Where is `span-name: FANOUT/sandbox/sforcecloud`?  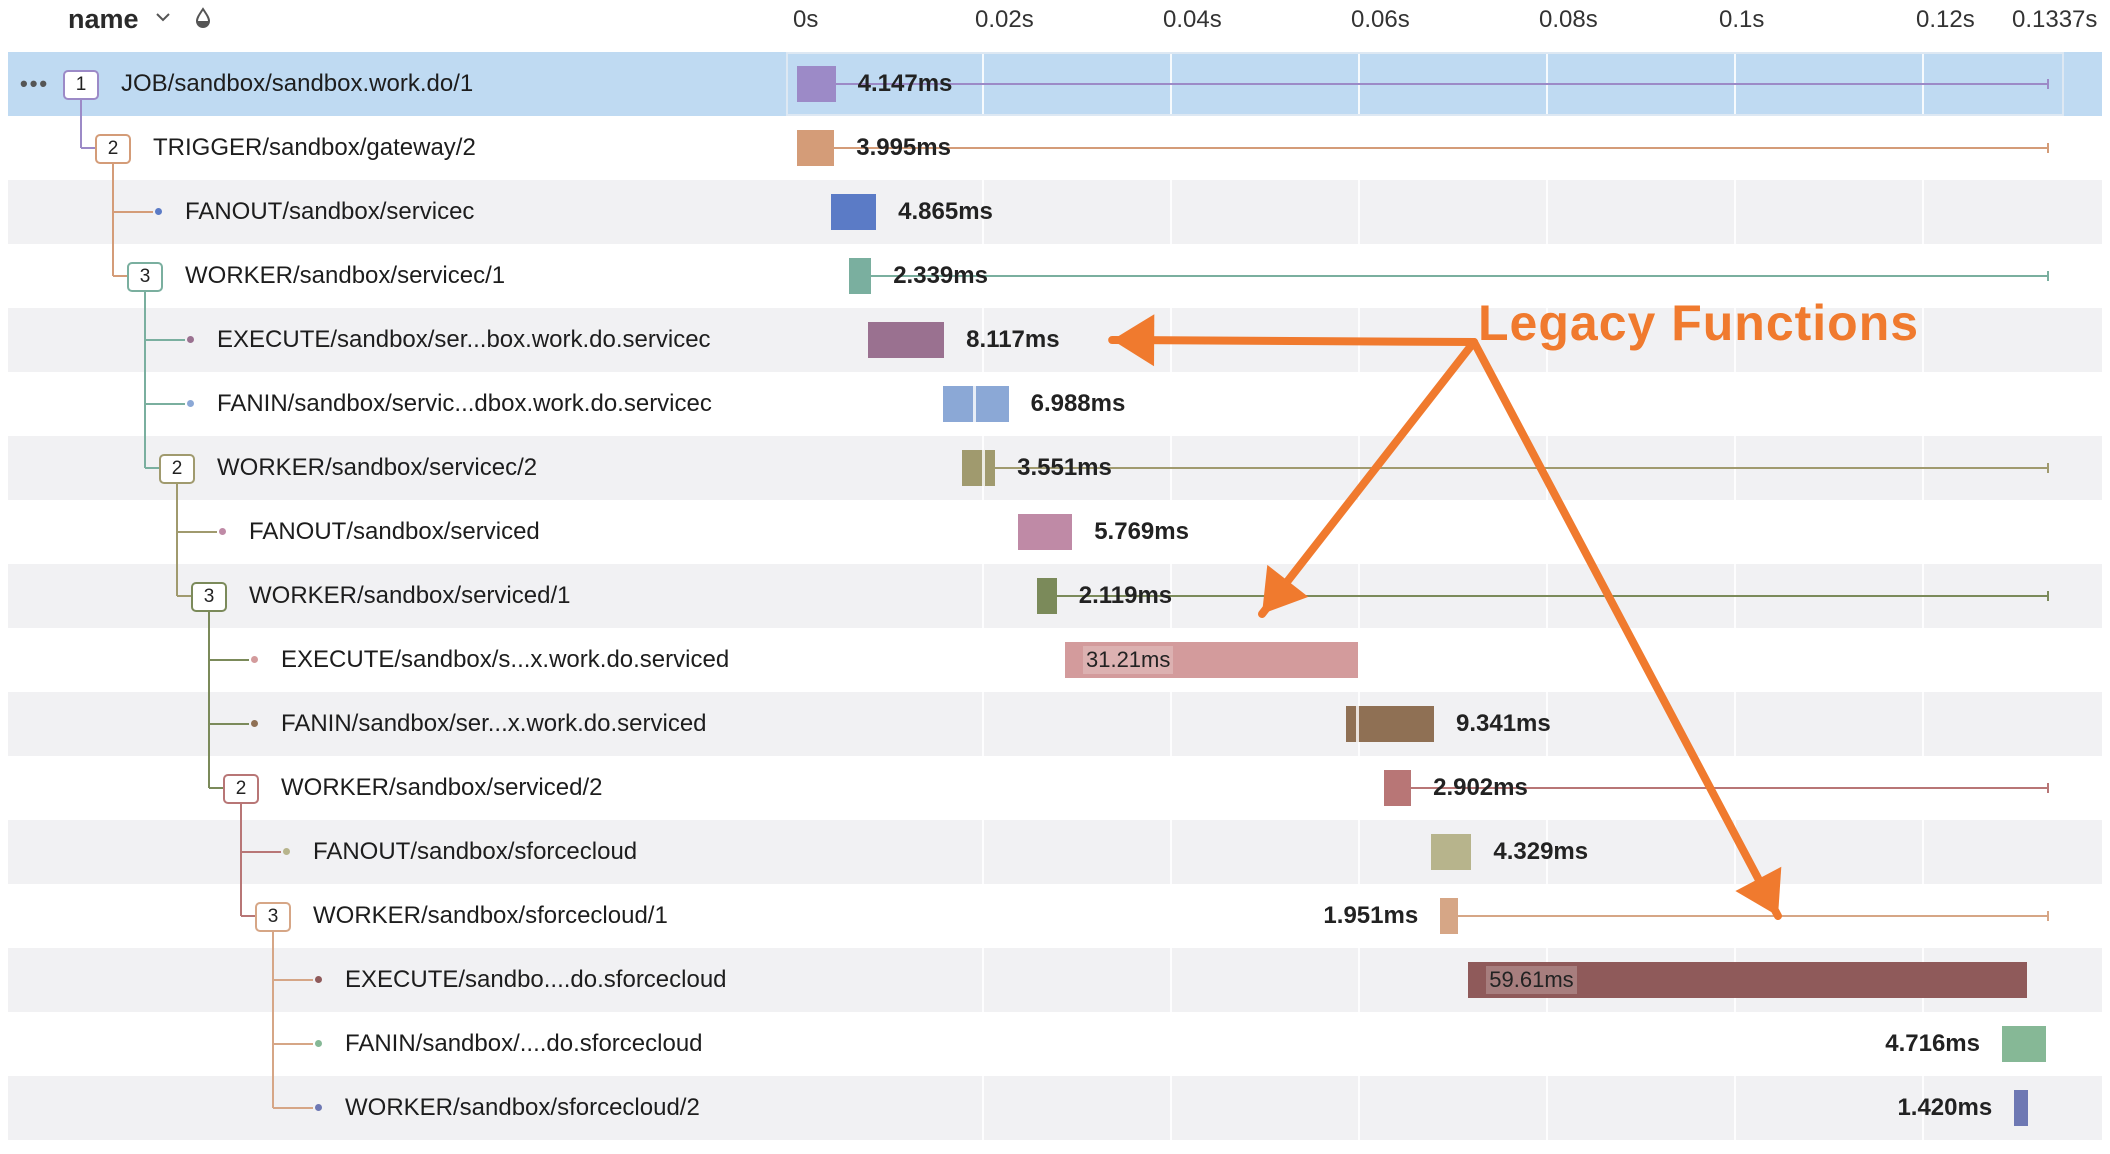
span-name: FANOUT/sandbox/sforcecloud is located at coordinates (475, 852).